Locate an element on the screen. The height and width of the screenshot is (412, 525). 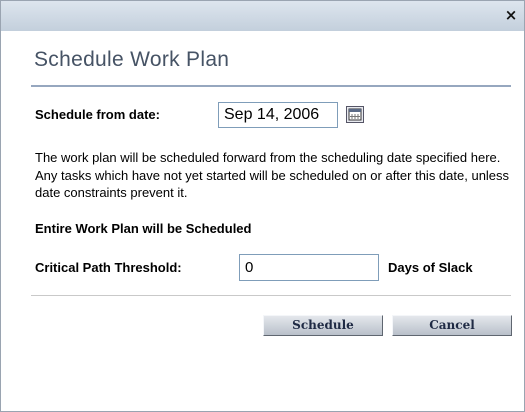
close-icon: × is located at coordinates (511, 15).